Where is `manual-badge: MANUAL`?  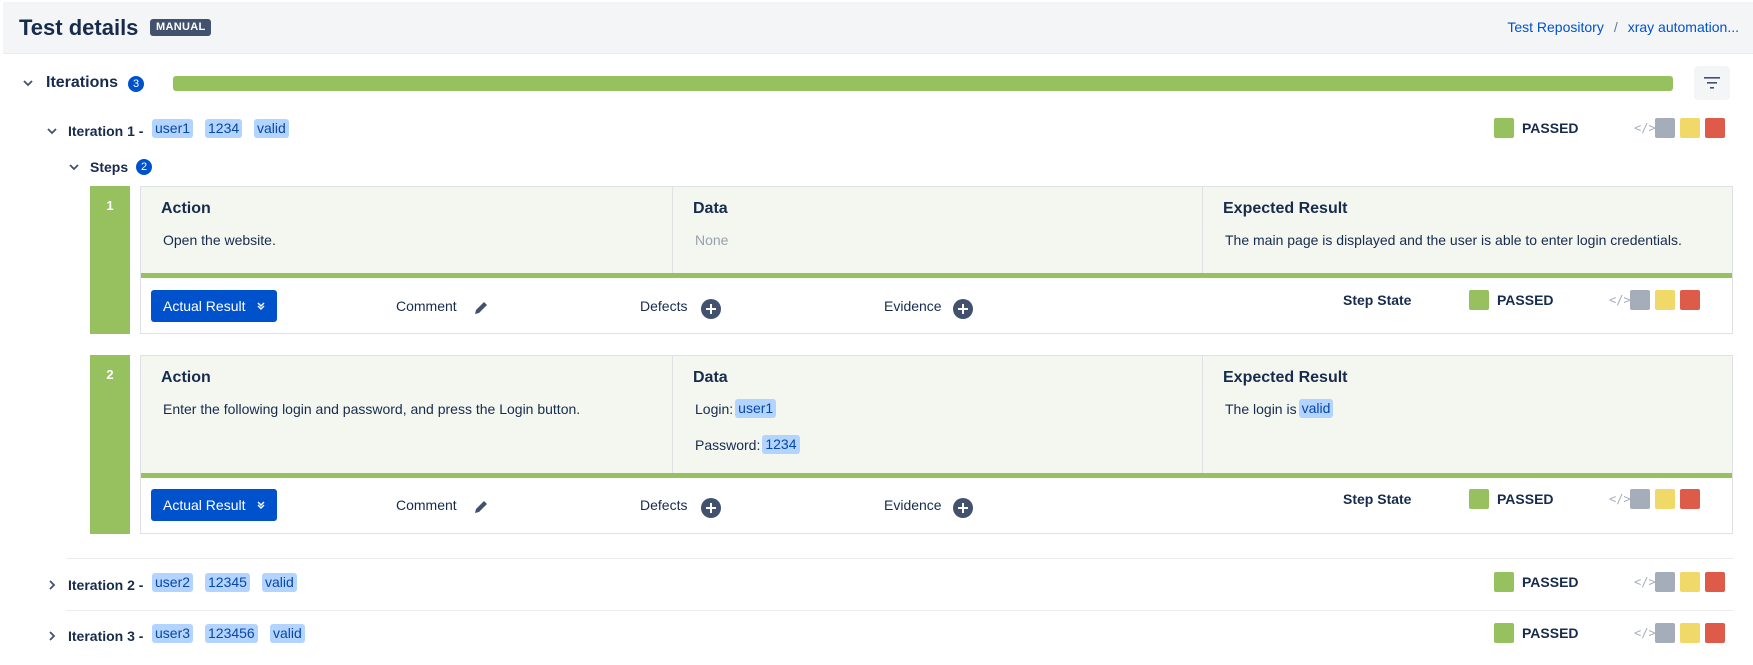
manual-badge: MANUAL is located at coordinates (181, 27).